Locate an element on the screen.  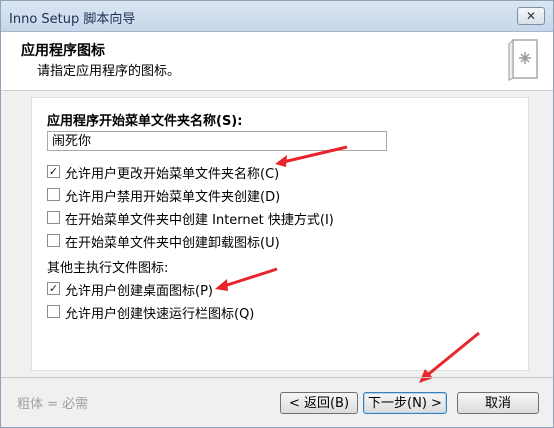
close-button: ✕ is located at coordinates (531, 16).